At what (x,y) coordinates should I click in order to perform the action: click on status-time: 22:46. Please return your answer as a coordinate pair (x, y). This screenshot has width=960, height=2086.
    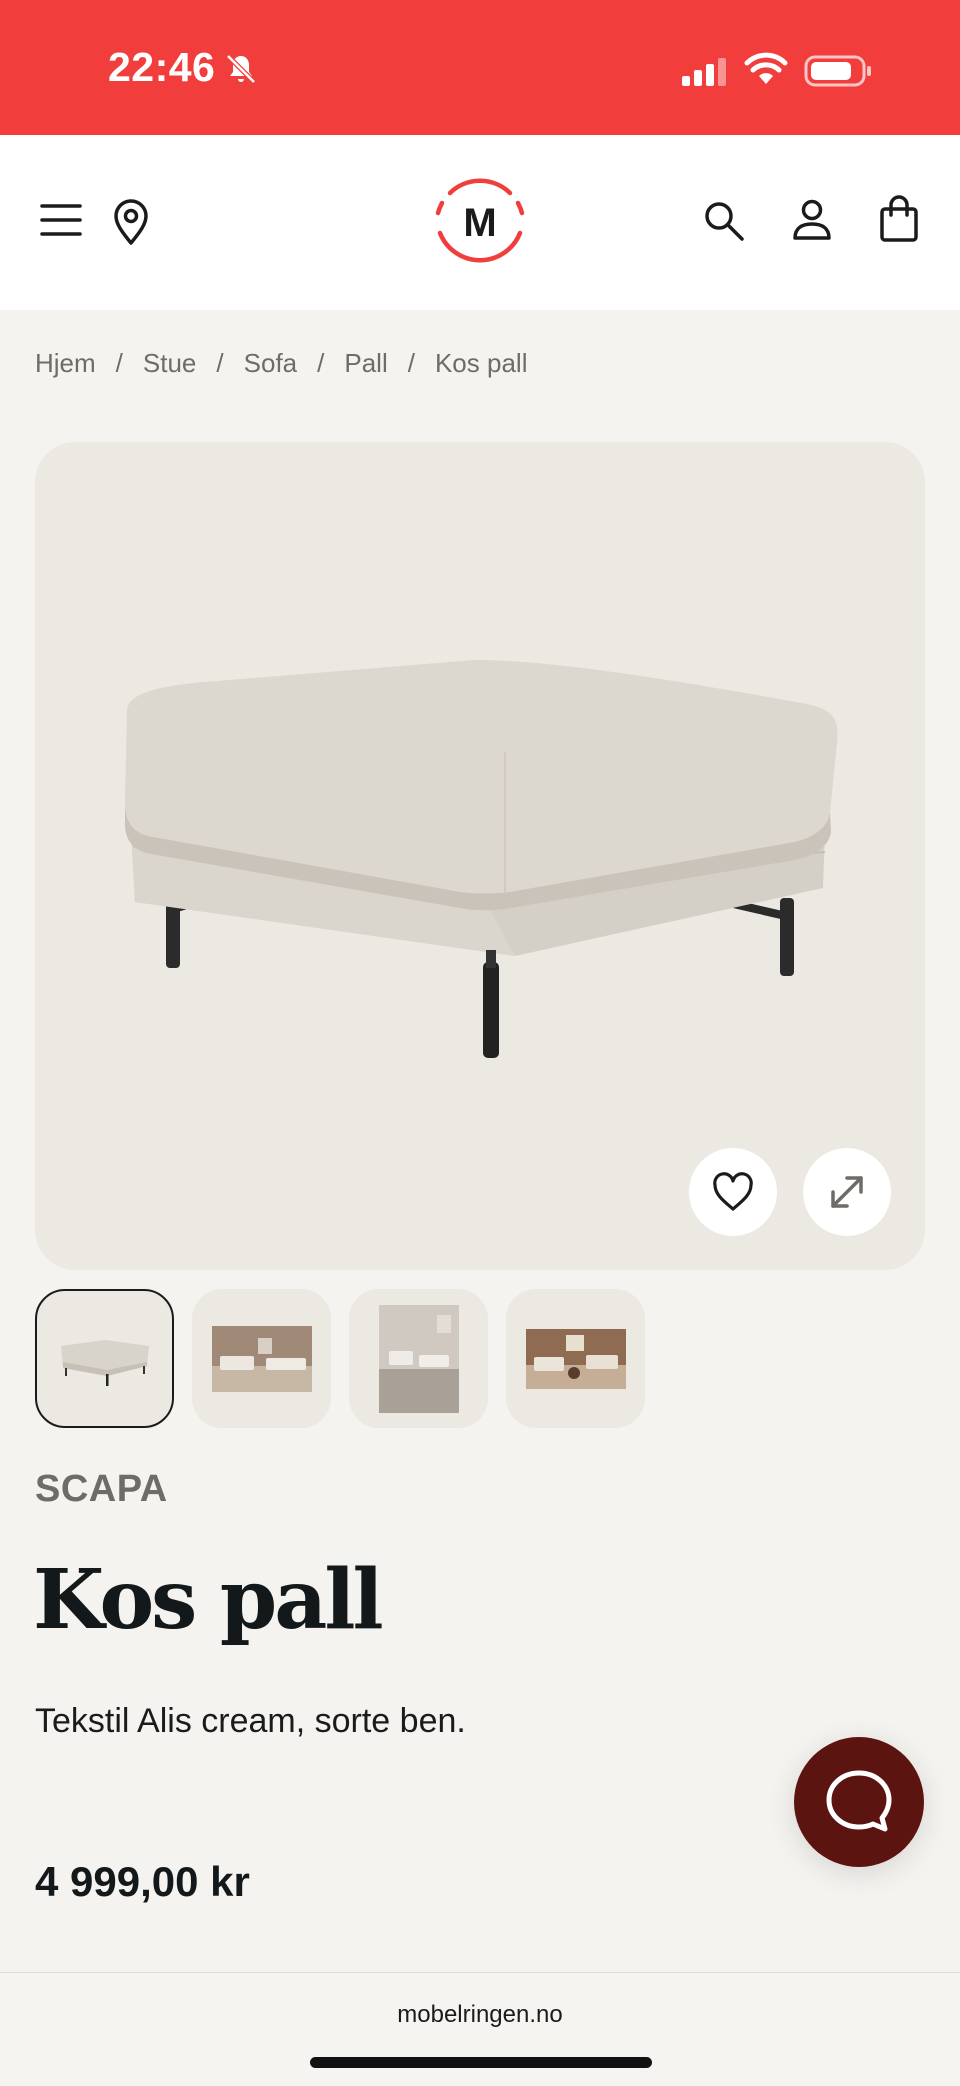
    Looking at the image, I should click on (162, 67).